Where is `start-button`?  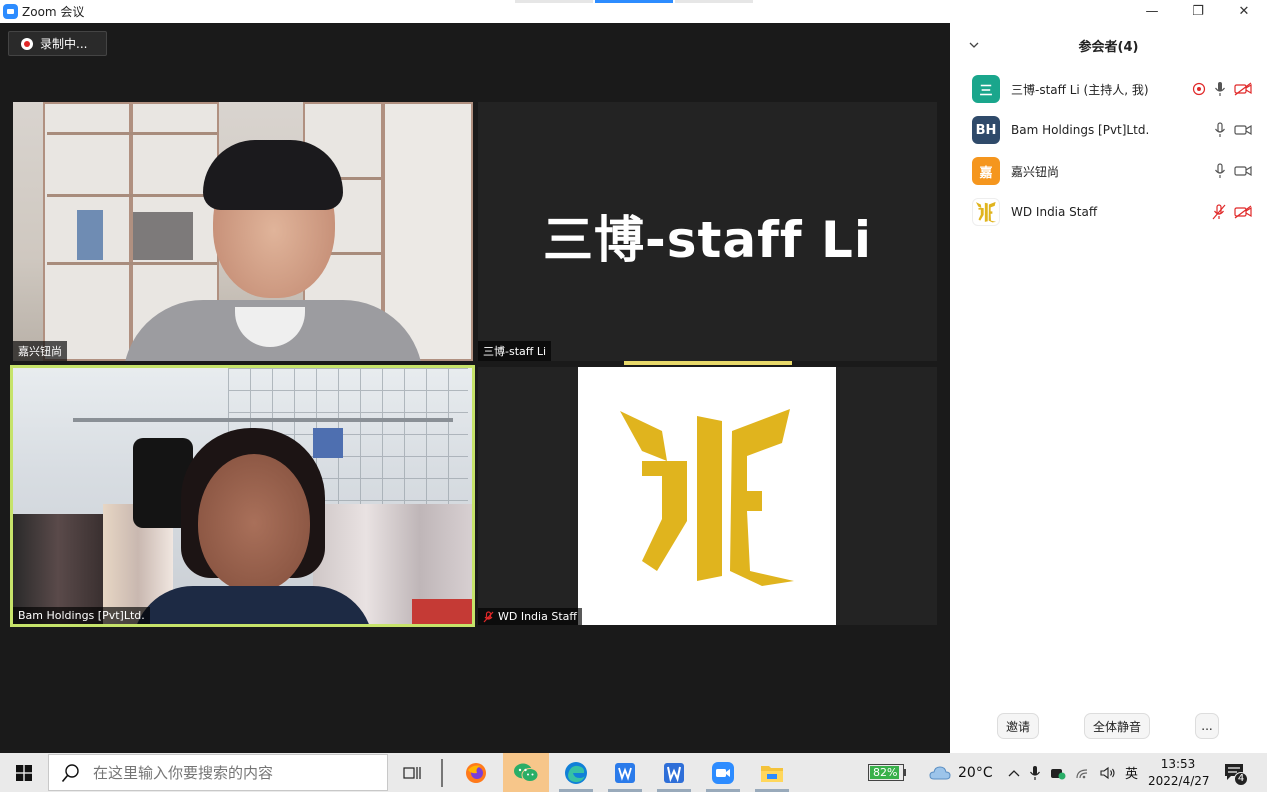 start-button is located at coordinates (24, 772).